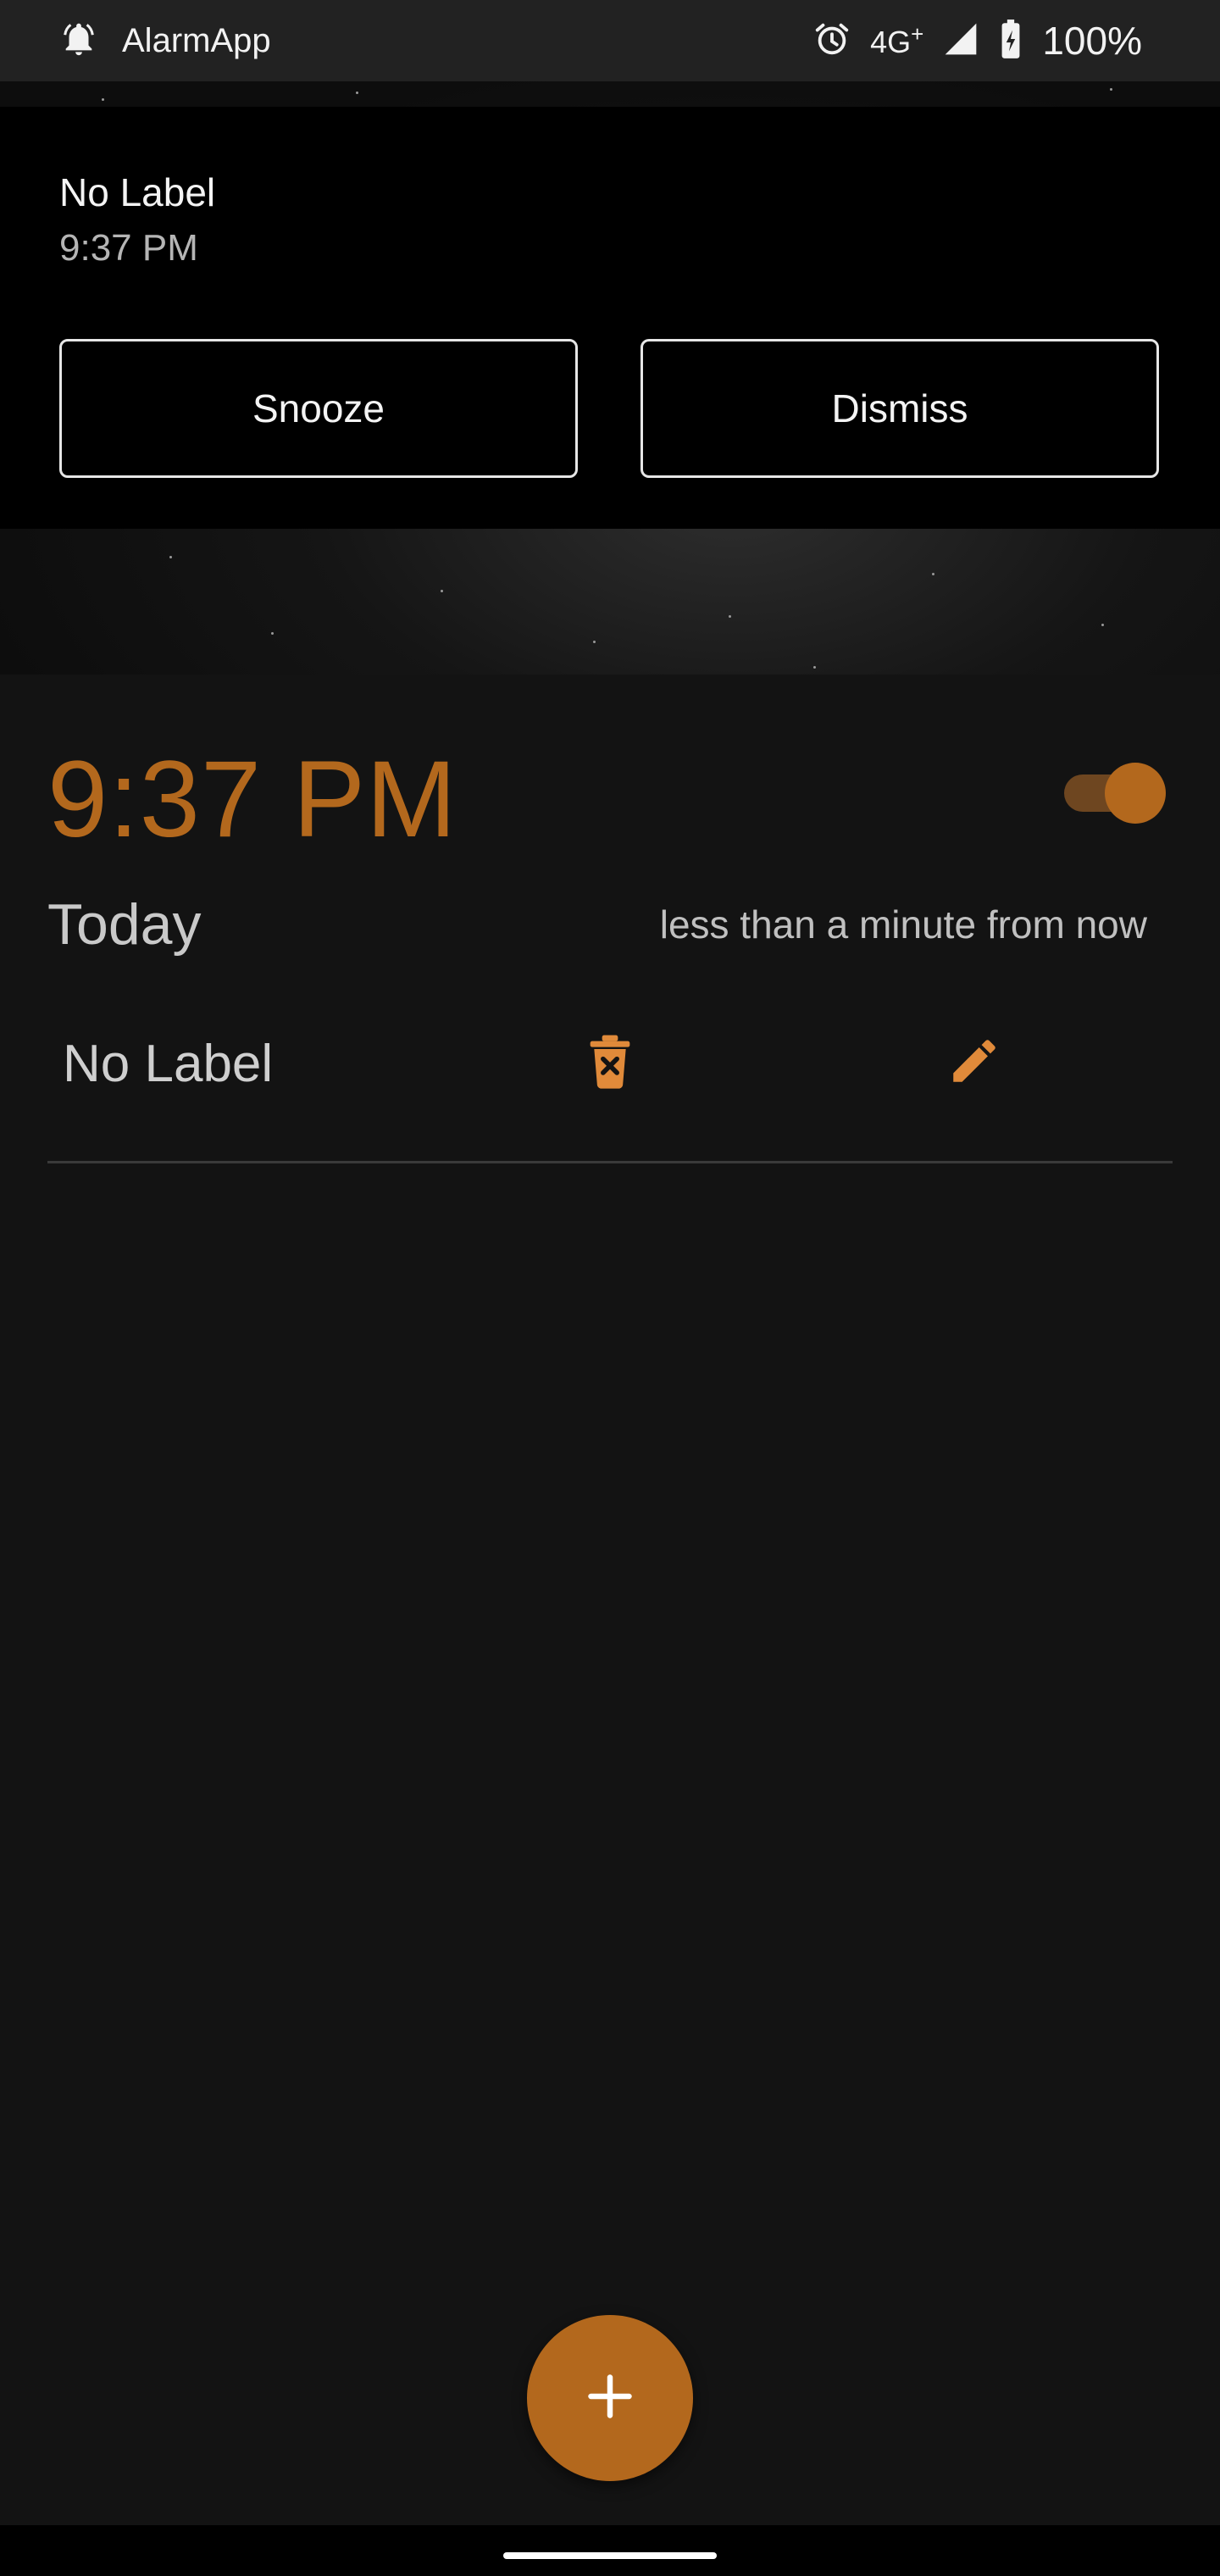 The width and height of the screenshot is (1220, 2576). I want to click on battery-charging-icon, so click(1010, 41).